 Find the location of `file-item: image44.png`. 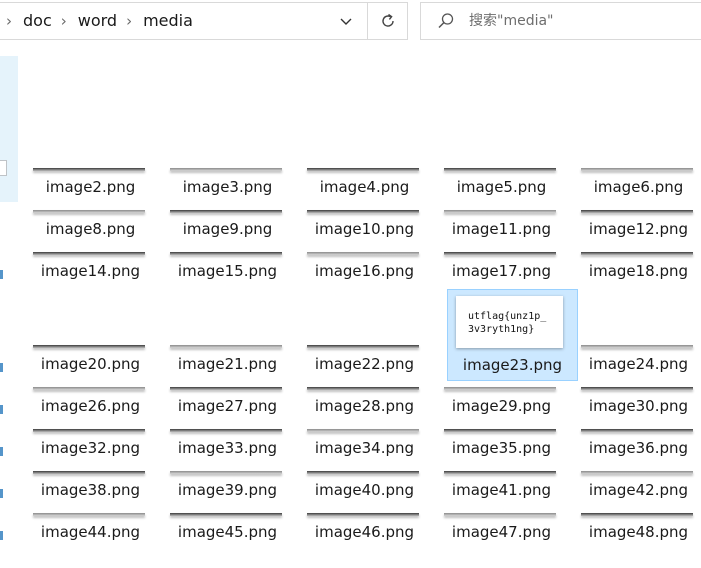

file-item: image44.png is located at coordinates (90, 529).